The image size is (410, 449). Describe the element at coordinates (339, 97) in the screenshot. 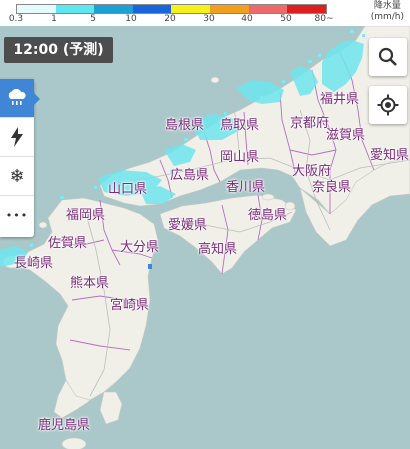

I see `pref-label: 福井県` at that location.